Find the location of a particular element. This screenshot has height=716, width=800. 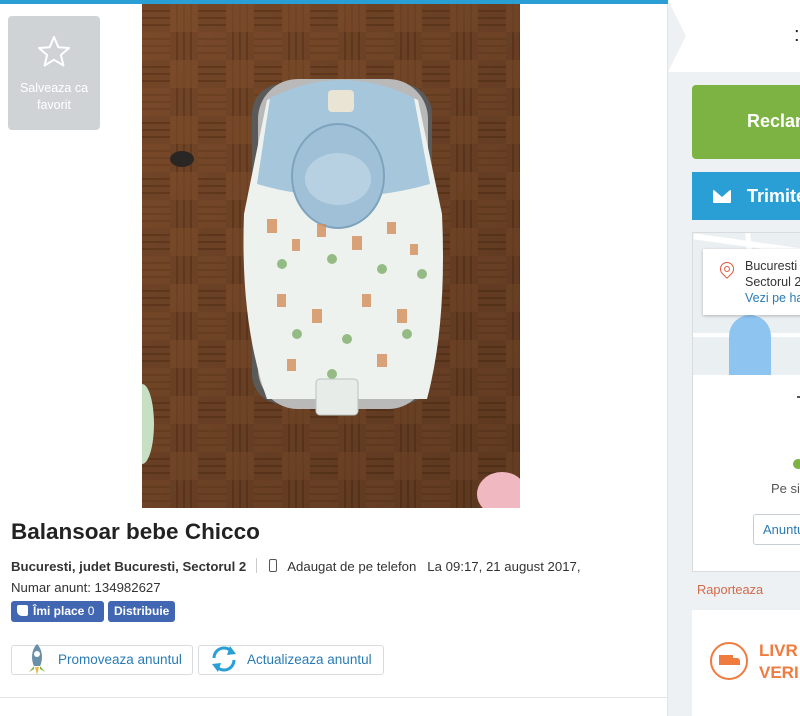

promote-ad-button: Promoveaza anuntul is located at coordinates (102, 659).